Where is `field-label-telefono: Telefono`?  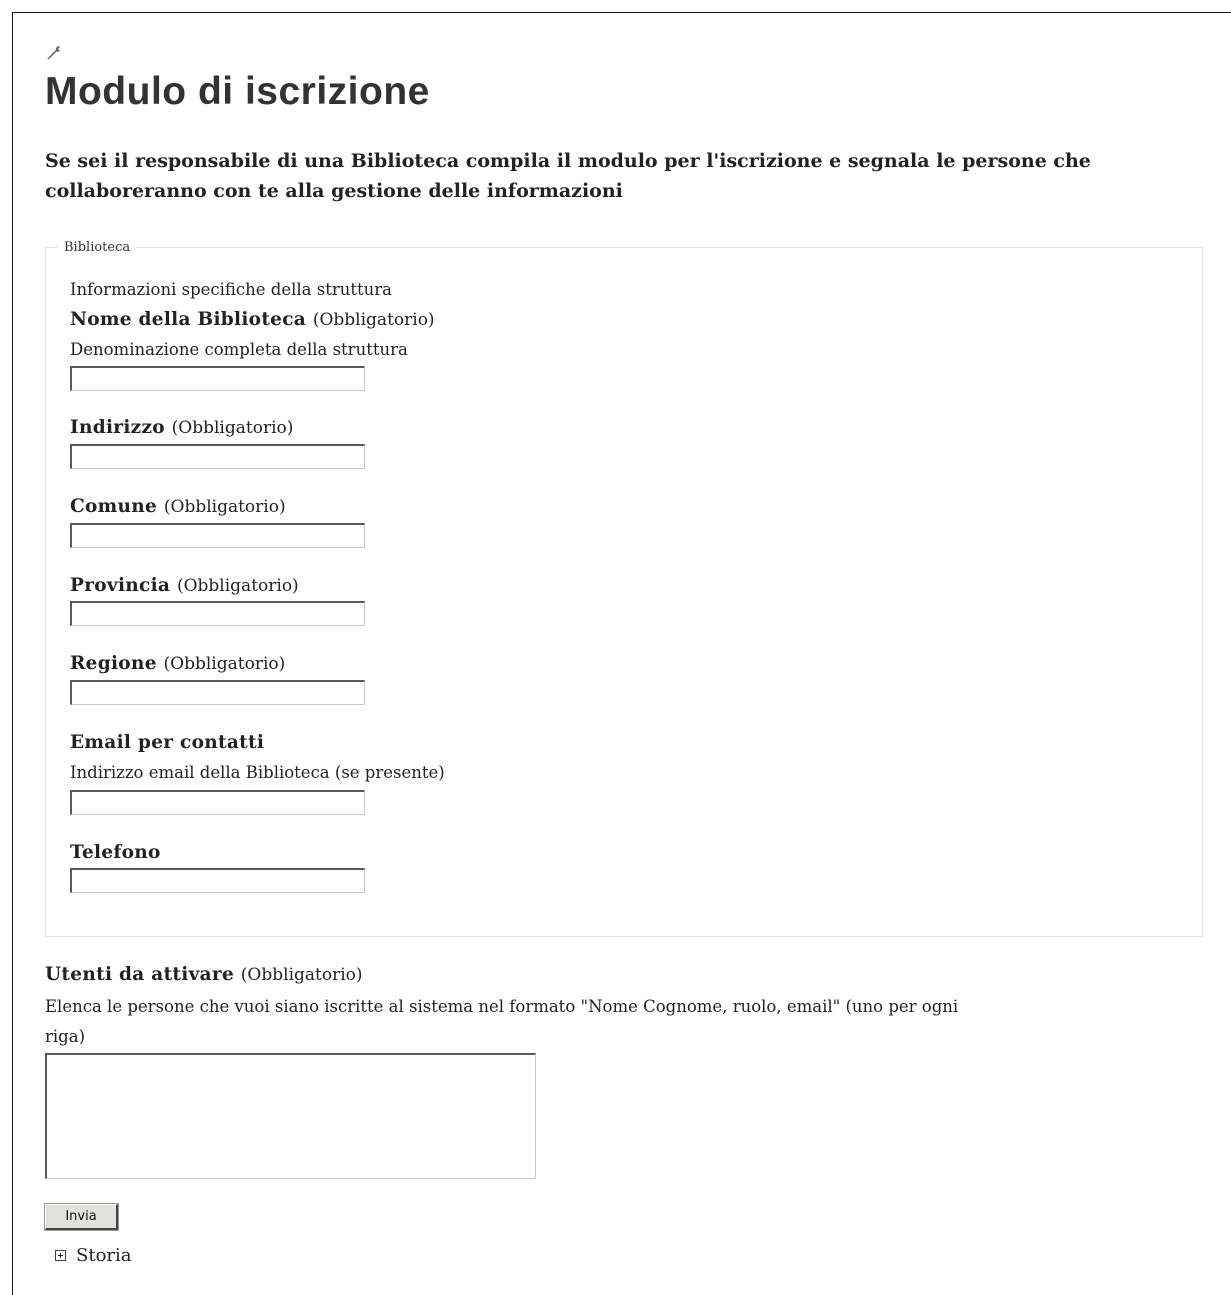
field-label-telefono: Telefono is located at coordinates (115, 852).